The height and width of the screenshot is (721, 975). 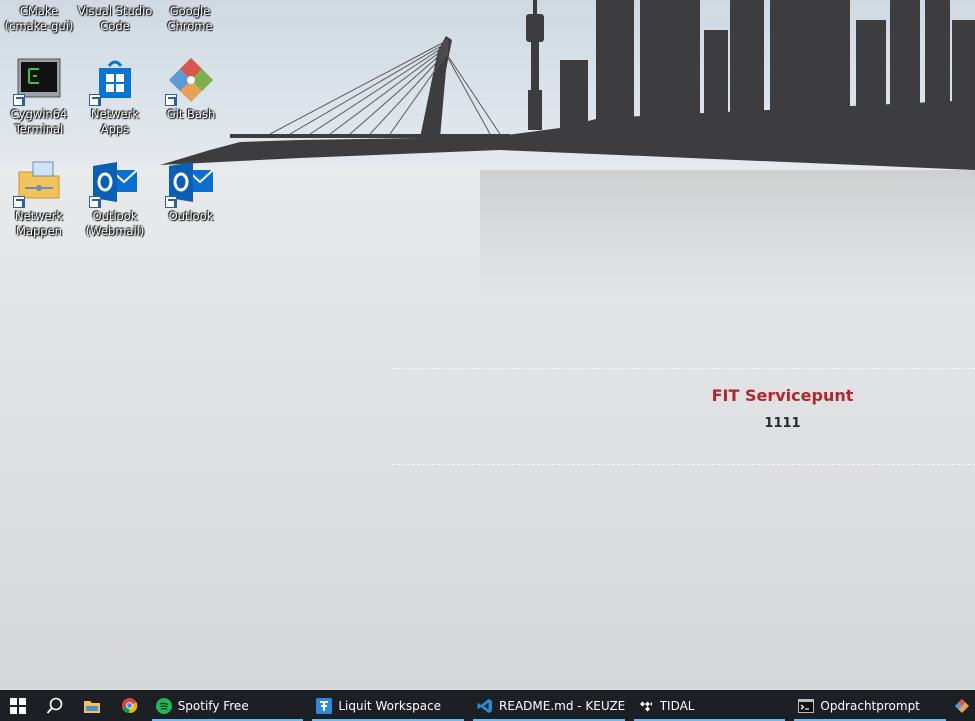 I want to click on chrome-button, so click(x=129, y=705).